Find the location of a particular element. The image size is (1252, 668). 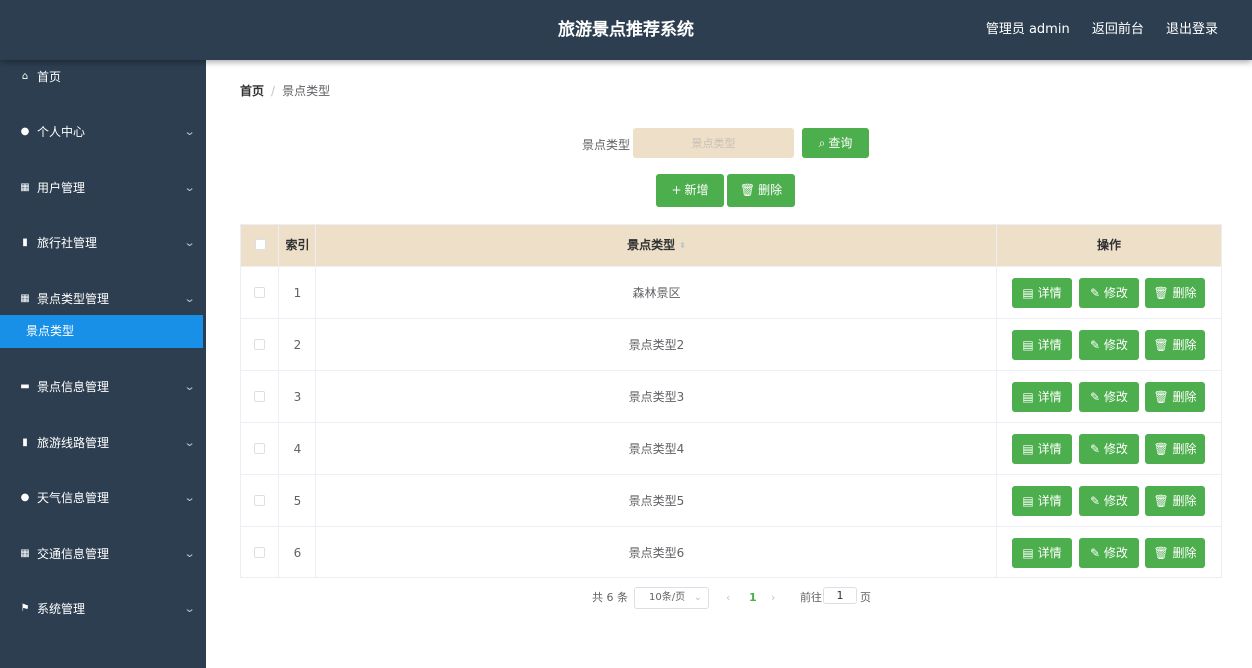

sidebar-item-user-management: ▦ 用户管理 ⌄ is located at coordinates (103, 188).